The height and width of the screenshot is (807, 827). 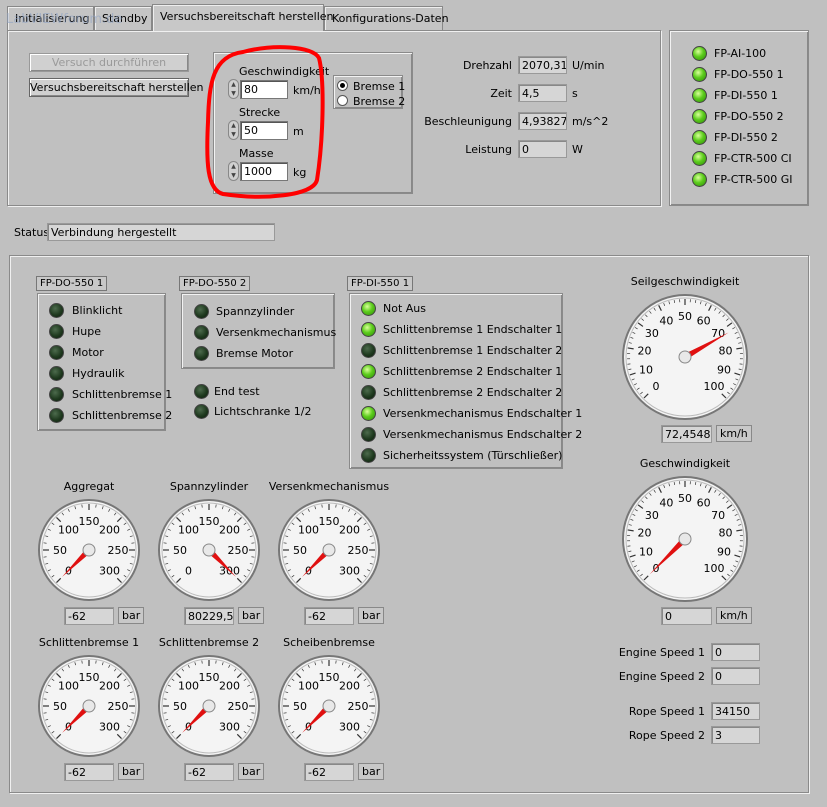 I want to click on speed-readout-indicator: 3, so click(x=735, y=735).